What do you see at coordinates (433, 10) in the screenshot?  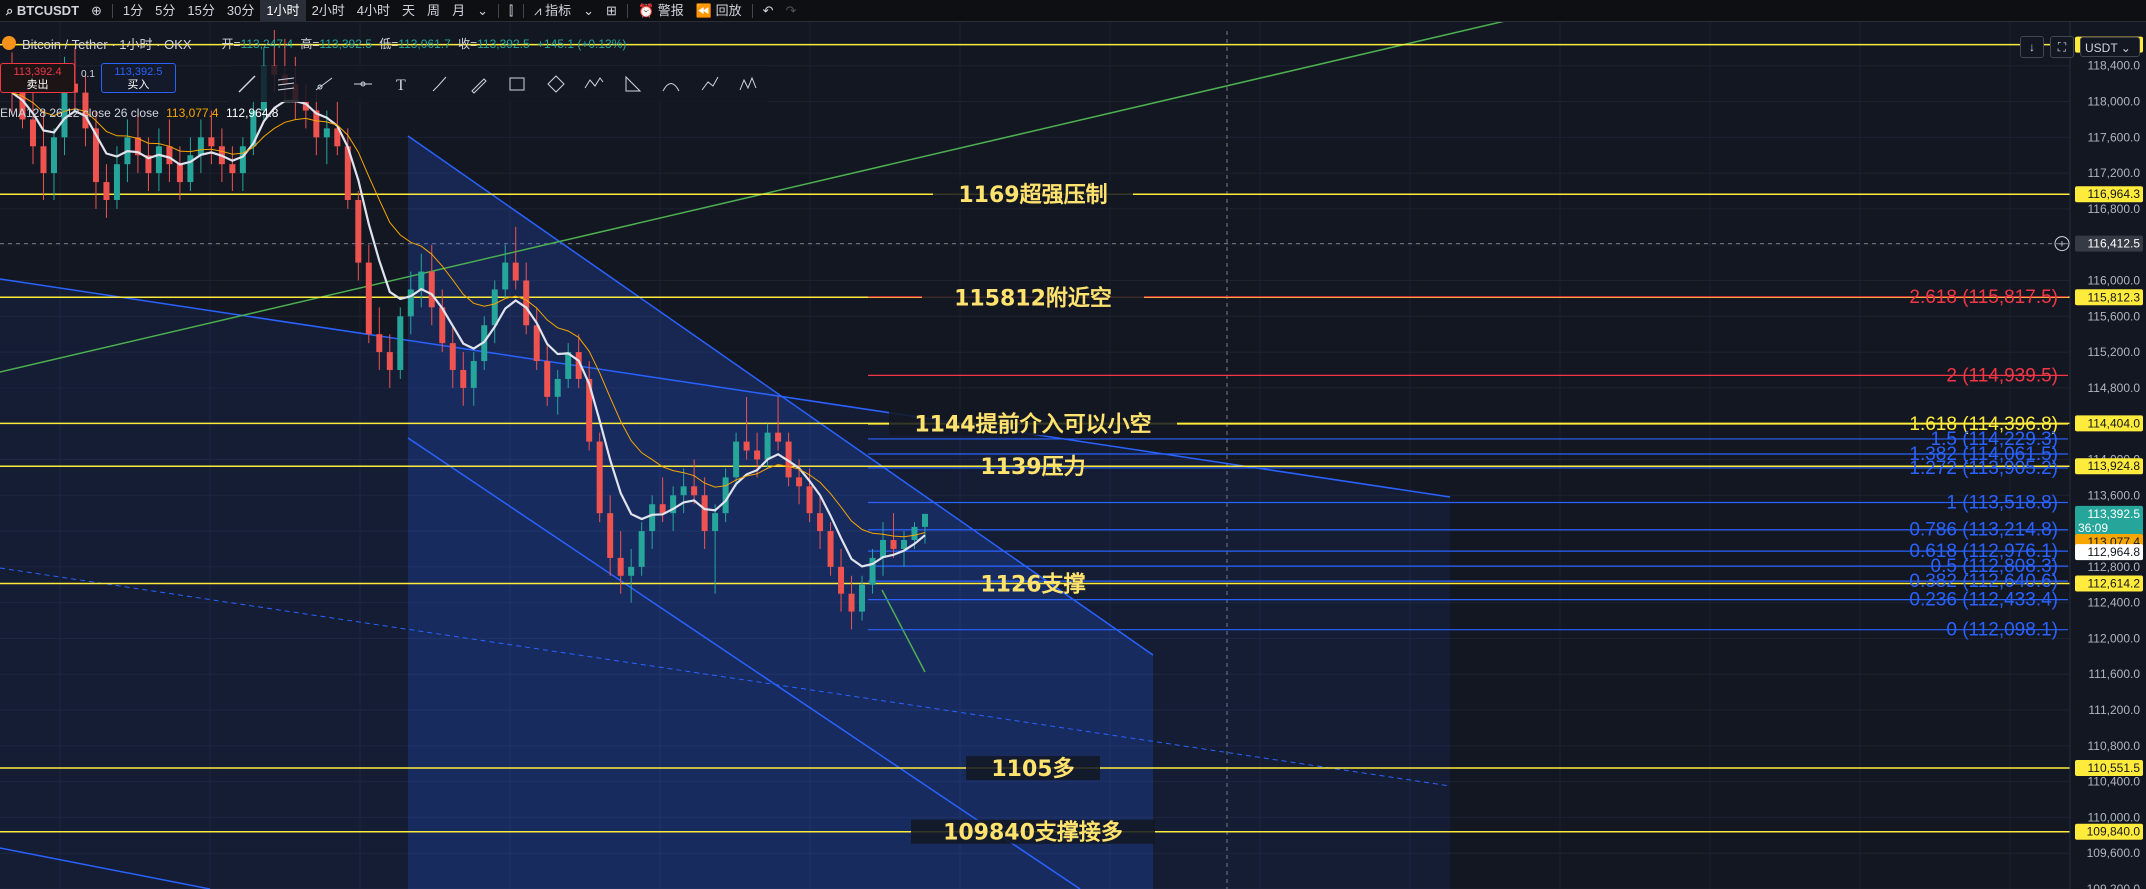 I see `interval-1w: 周` at bounding box center [433, 10].